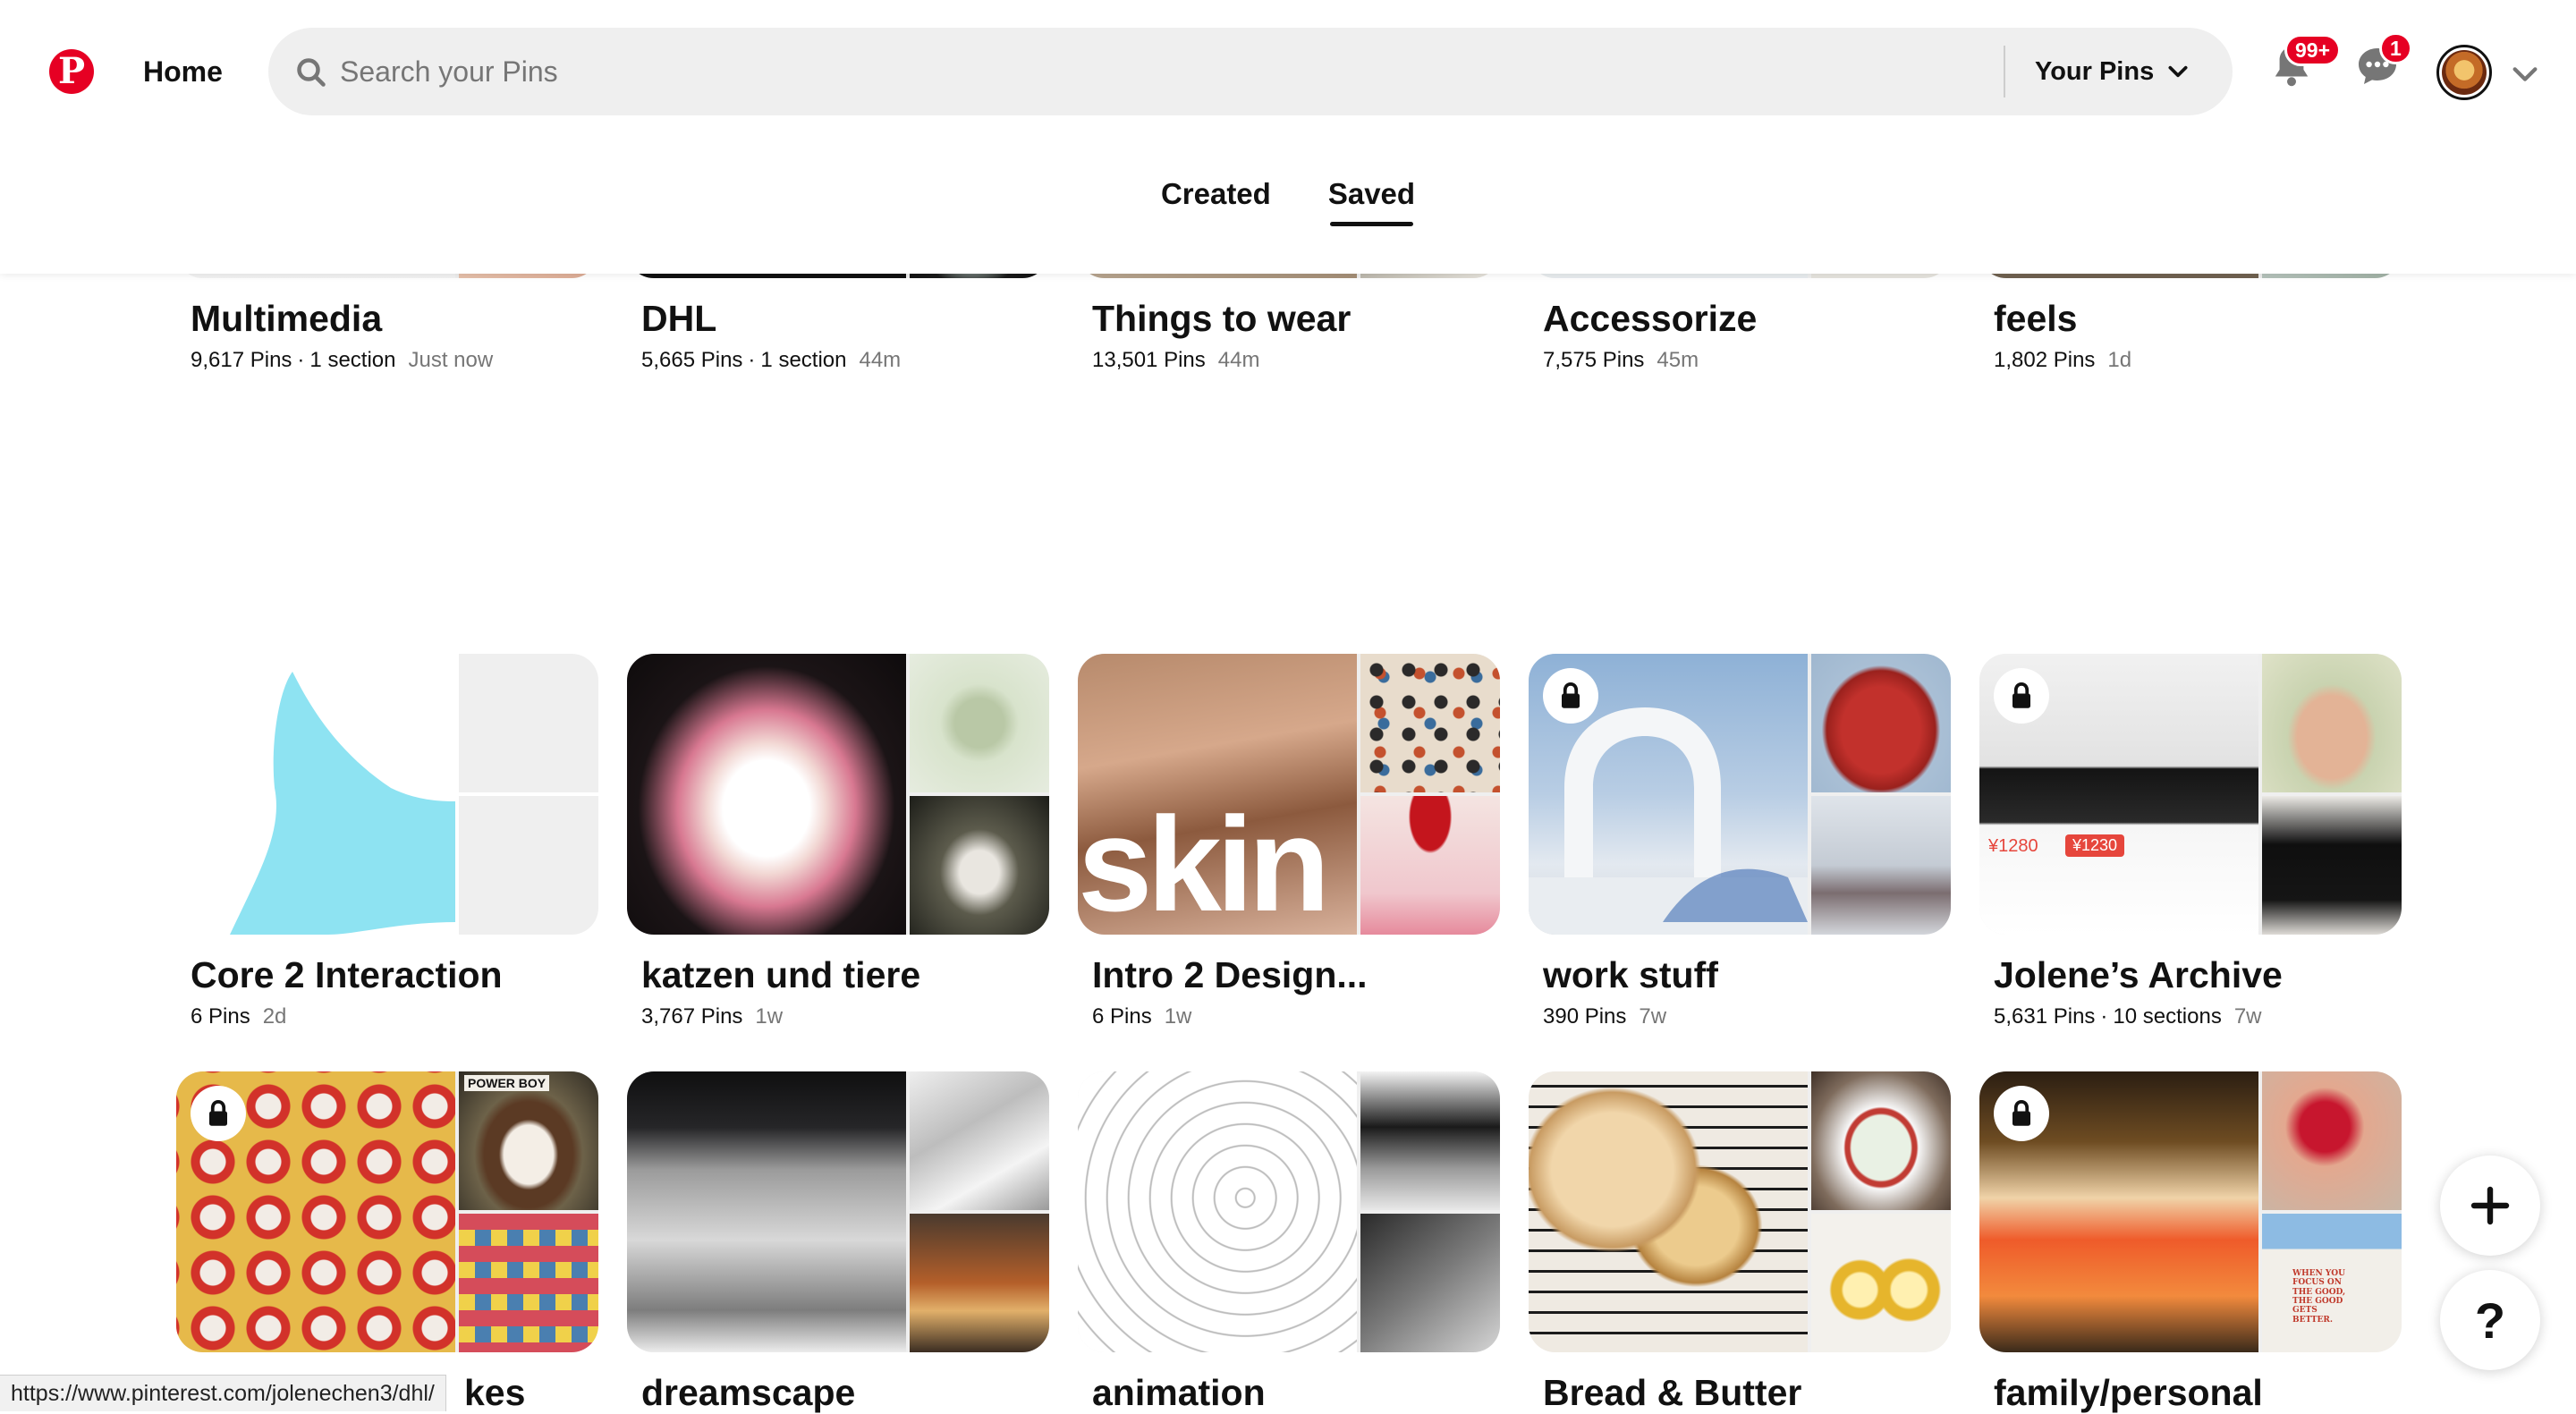  Describe the element at coordinates (241, 360) in the screenshot. I see `board-pin-count: 9,617 Pins` at that location.